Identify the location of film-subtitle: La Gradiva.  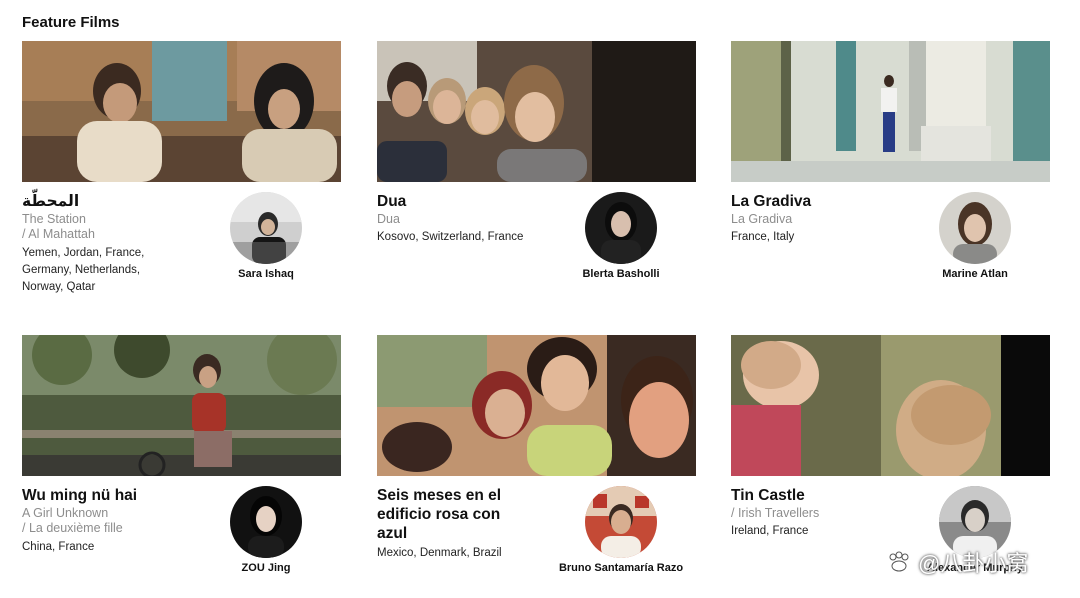
(762, 219).